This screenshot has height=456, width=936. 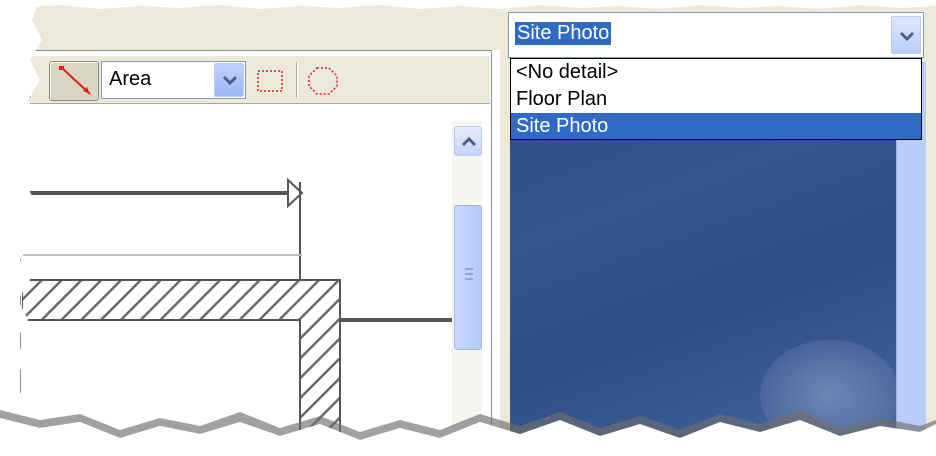 I want to click on detail-dropdown-list: <No detail> Floor Plan Site Photo, so click(x=716, y=99).